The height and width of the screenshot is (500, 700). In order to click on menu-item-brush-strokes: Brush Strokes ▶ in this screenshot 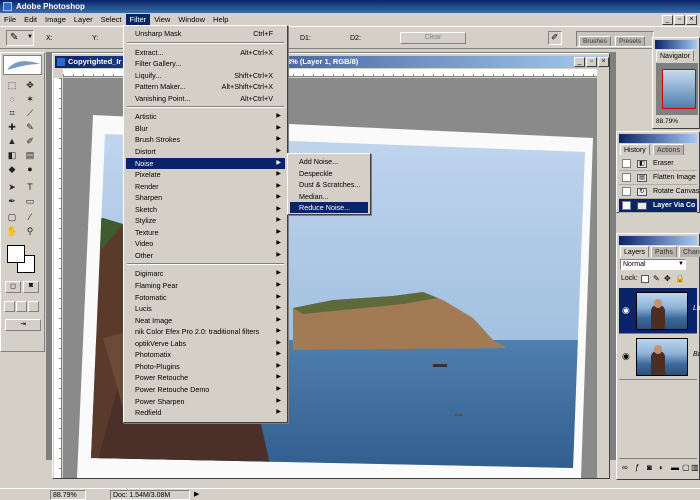, I will do `click(205, 139)`.